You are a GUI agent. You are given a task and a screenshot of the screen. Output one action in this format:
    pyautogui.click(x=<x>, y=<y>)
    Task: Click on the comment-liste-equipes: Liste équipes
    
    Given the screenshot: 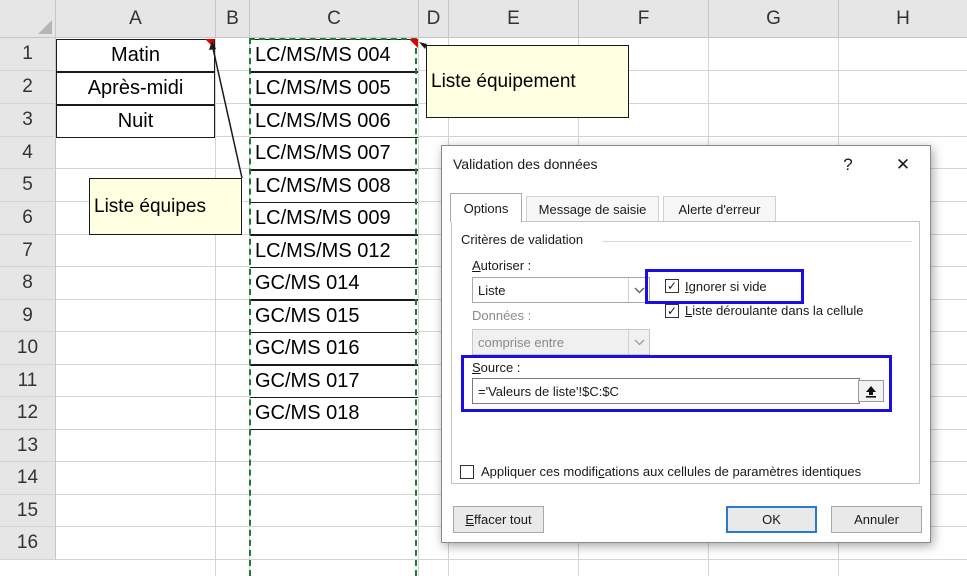 What is the action you would take?
    pyautogui.click(x=165, y=206)
    